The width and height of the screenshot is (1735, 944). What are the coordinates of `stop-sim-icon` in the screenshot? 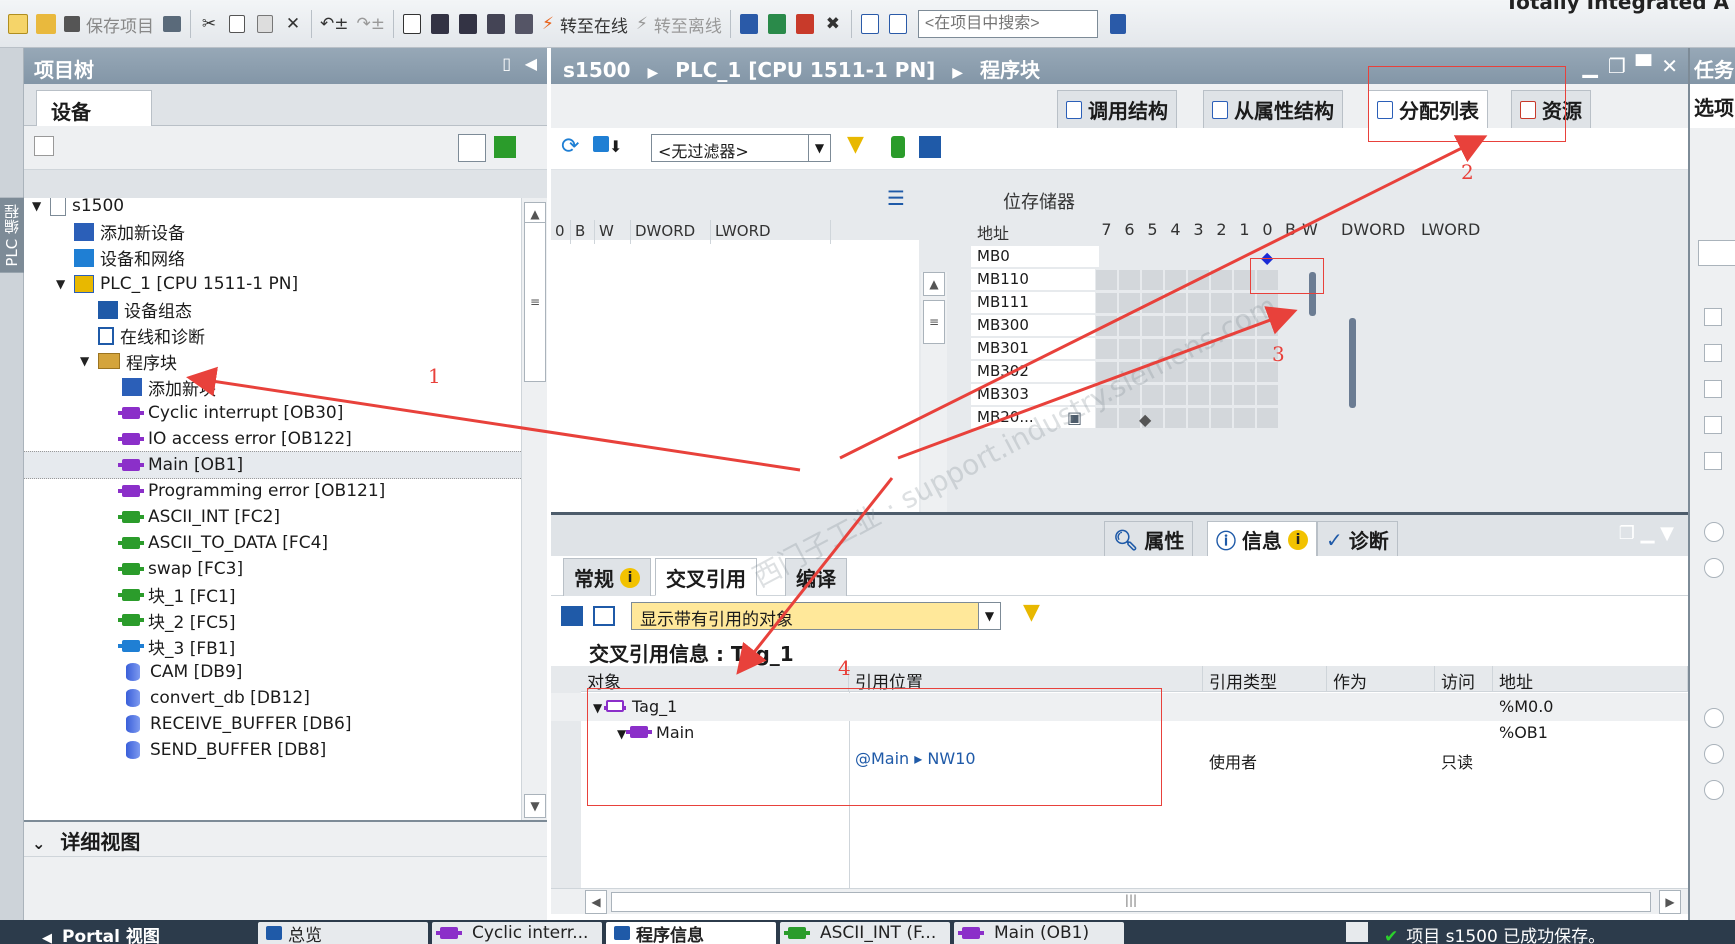 It's located at (524, 24).